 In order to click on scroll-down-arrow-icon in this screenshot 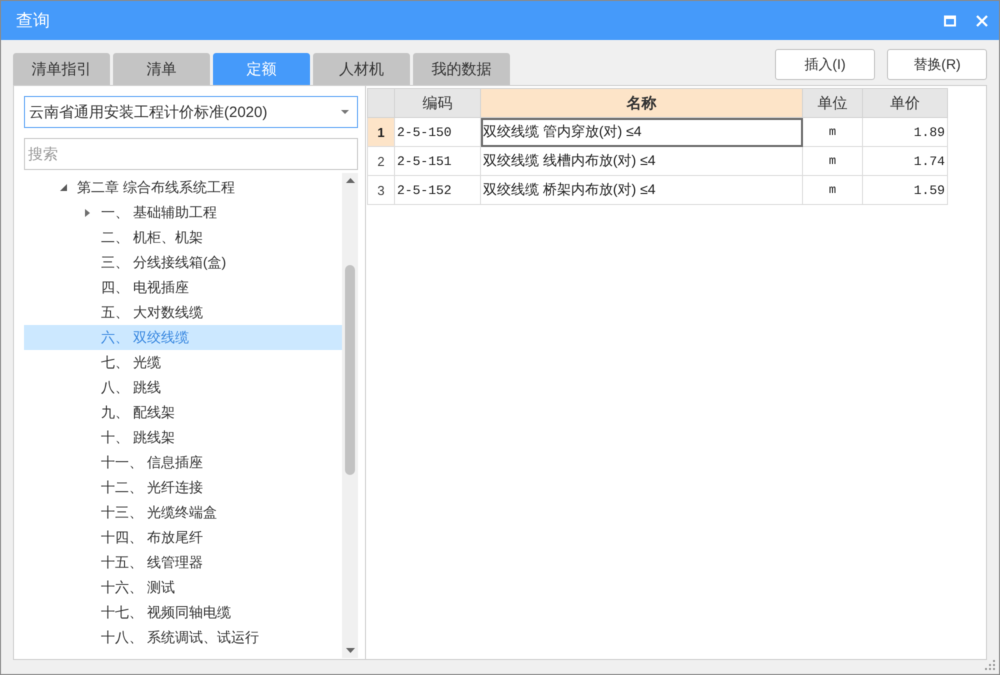, I will do `click(350, 650)`.